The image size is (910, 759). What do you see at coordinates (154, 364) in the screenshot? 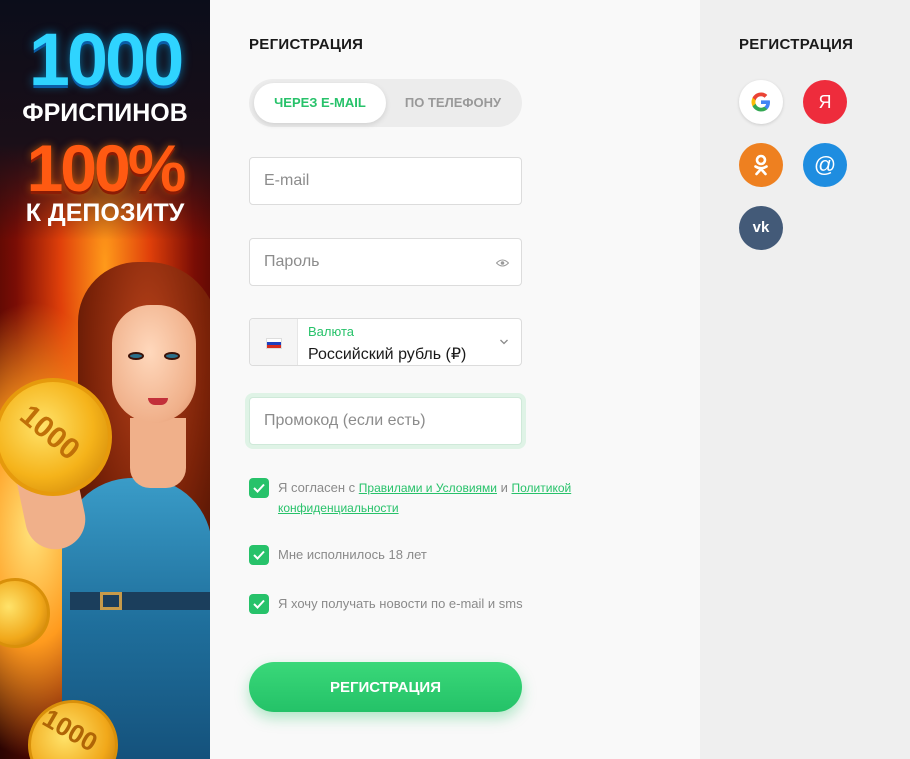
I see `banner-character-face` at bounding box center [154, 364].